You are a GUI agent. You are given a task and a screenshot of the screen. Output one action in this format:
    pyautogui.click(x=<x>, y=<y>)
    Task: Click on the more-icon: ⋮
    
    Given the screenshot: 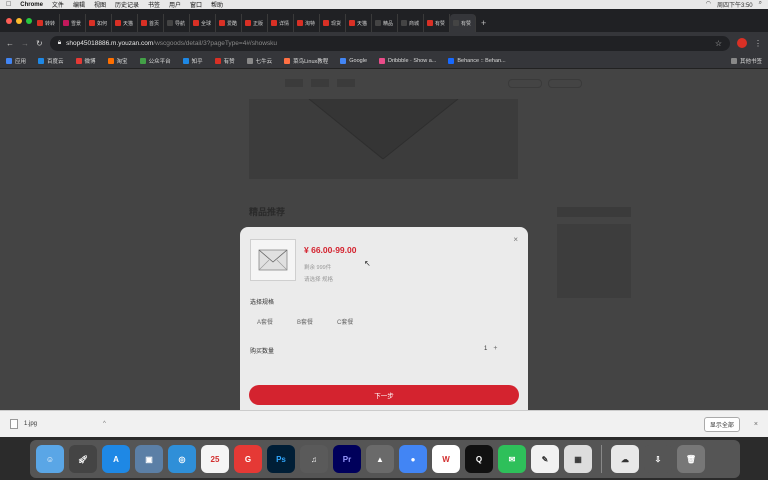 What is the action you would take?
    pyautogui.click(x=758, y=43)
    